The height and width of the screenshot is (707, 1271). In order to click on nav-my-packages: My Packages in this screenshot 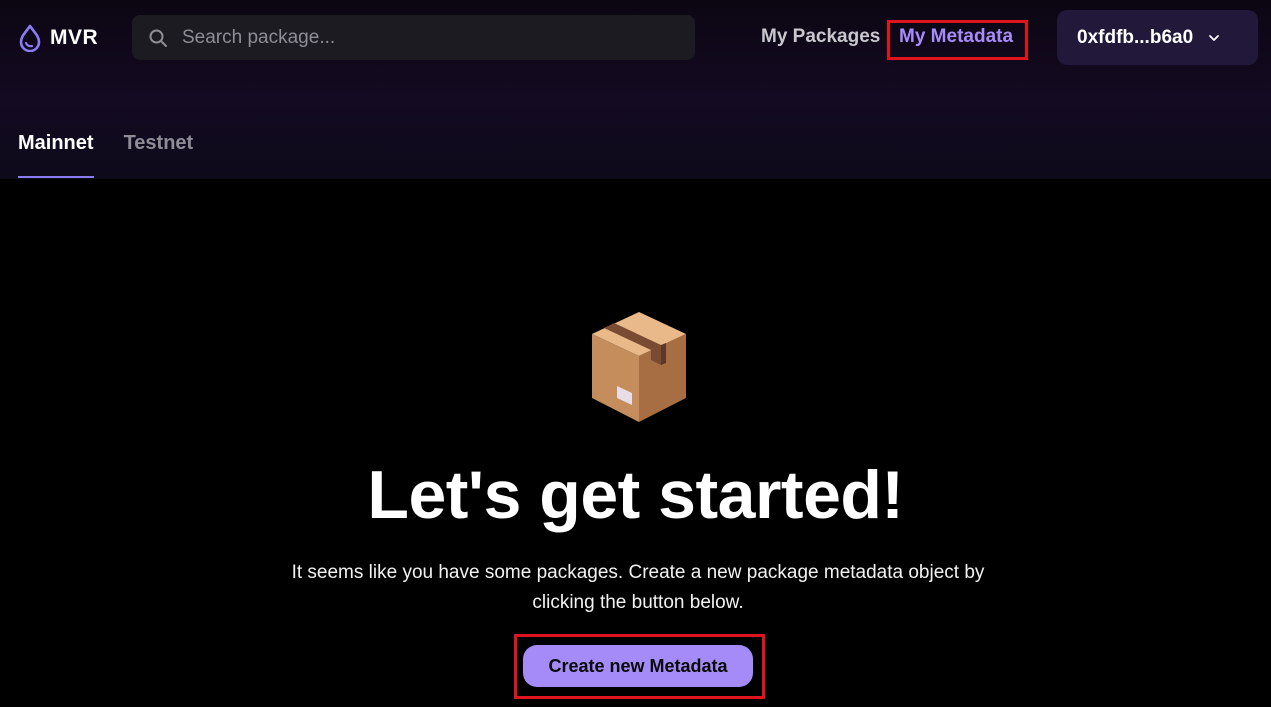, I will do `click(820, 37)`.